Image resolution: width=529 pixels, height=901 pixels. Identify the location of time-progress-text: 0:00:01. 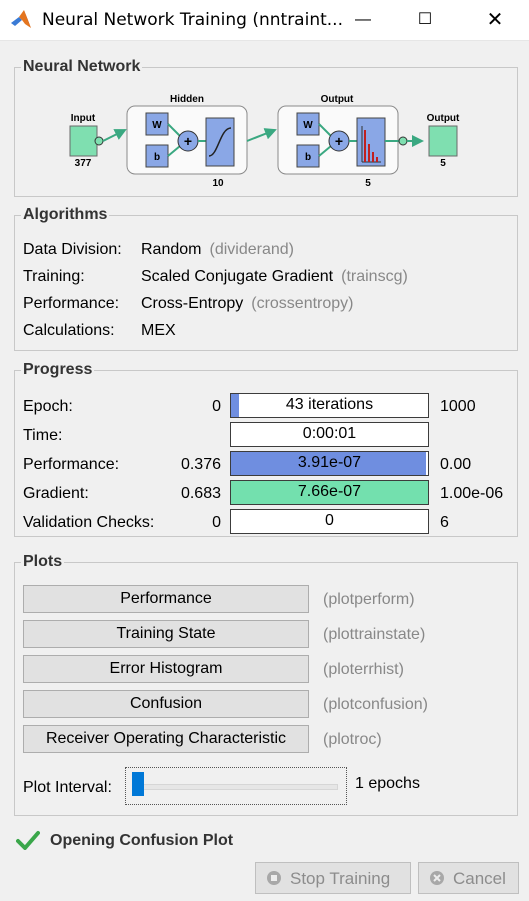
(329, 433).